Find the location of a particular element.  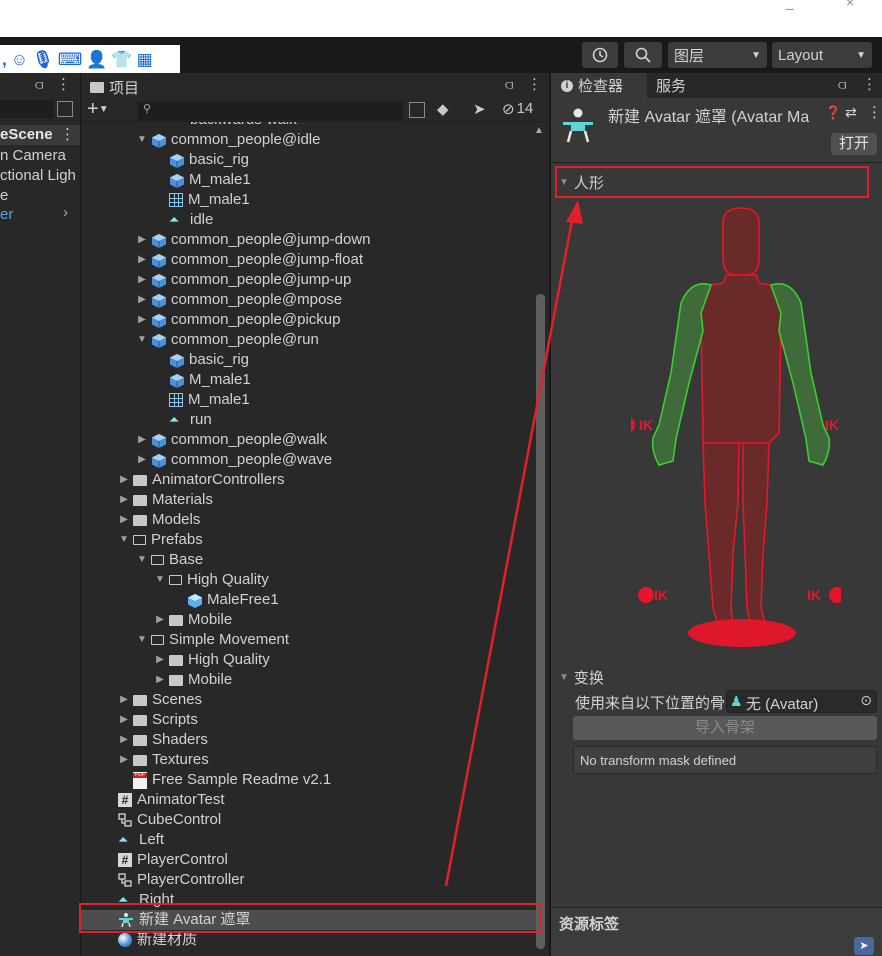

ik-left-foot-dot is located at coordinates (646, 595).